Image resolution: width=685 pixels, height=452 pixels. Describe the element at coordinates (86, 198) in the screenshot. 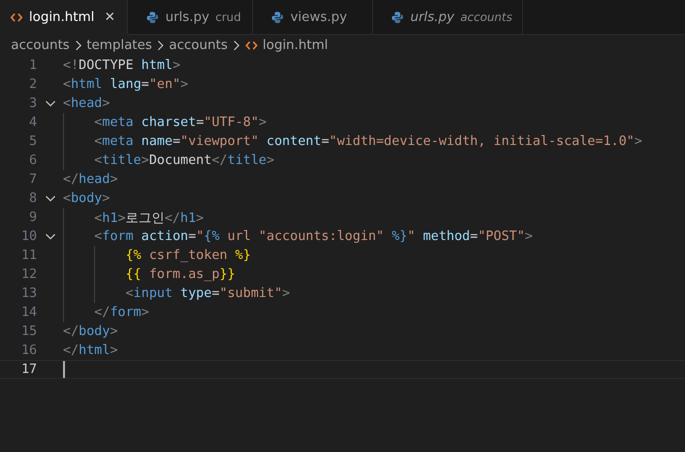

I see `code-line: <body>` at that location.